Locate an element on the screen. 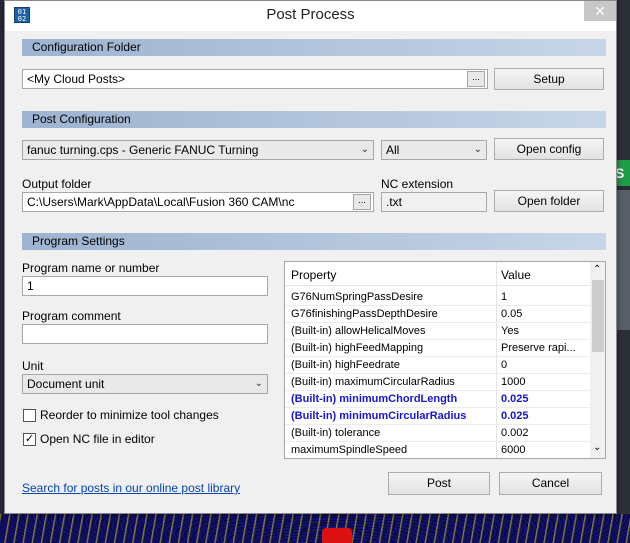 The width and height of the screenshot is (630, 543). property-name: (Built-in) maximumCircularRadius is located at coordinates (373, 382).